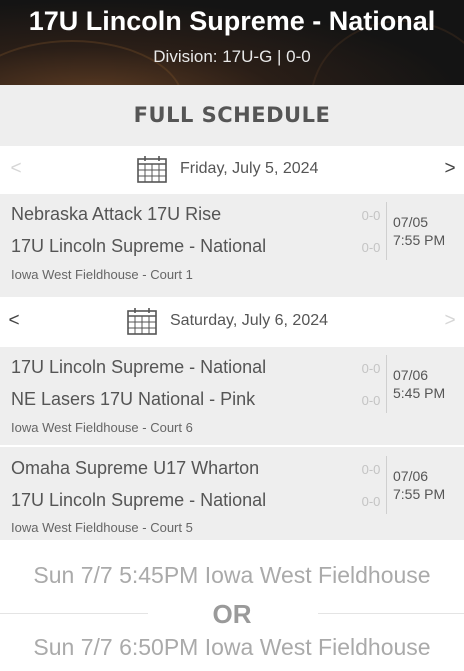  What do you see at coordinates (102, 274) in the screenshot?
I see `venue-link: Iowa West Fieldhouse - Court 1` at bounding box center [102, 274].